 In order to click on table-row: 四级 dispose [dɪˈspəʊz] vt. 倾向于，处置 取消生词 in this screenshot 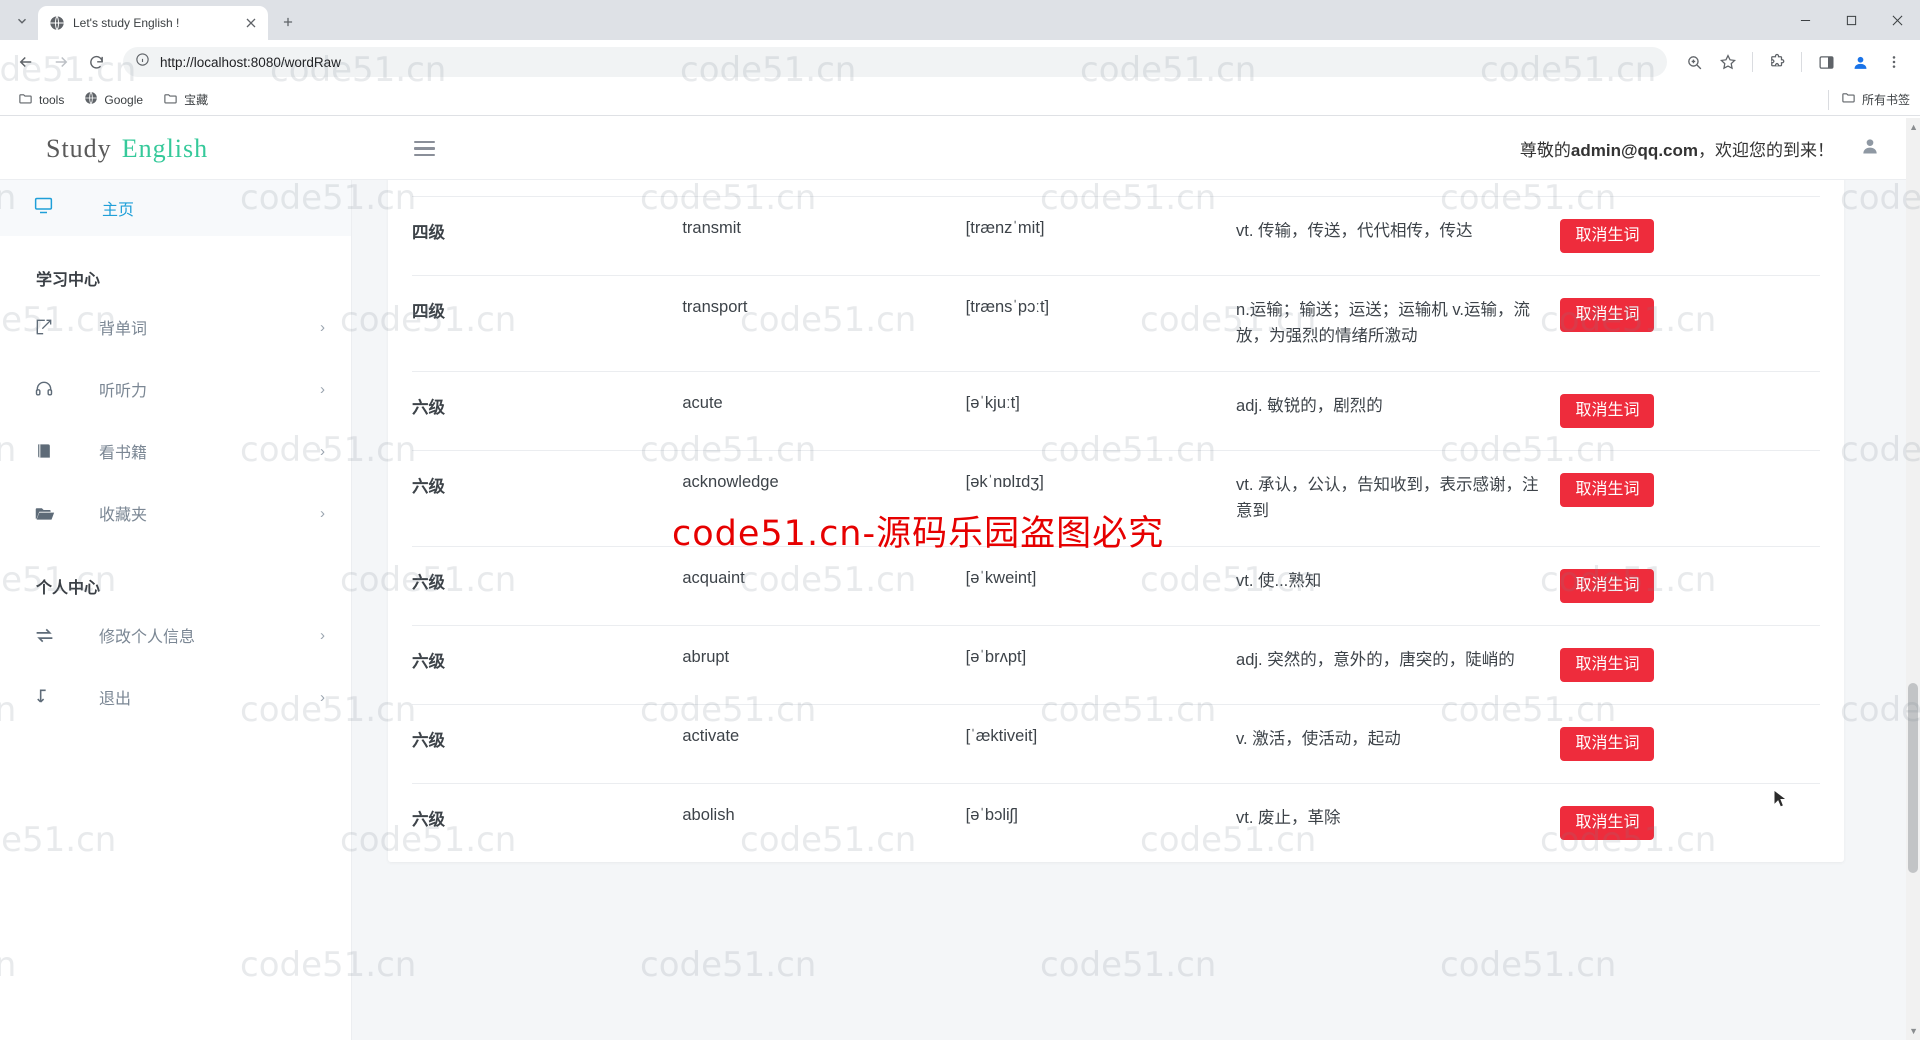, I will do `click(1116, 188)`.